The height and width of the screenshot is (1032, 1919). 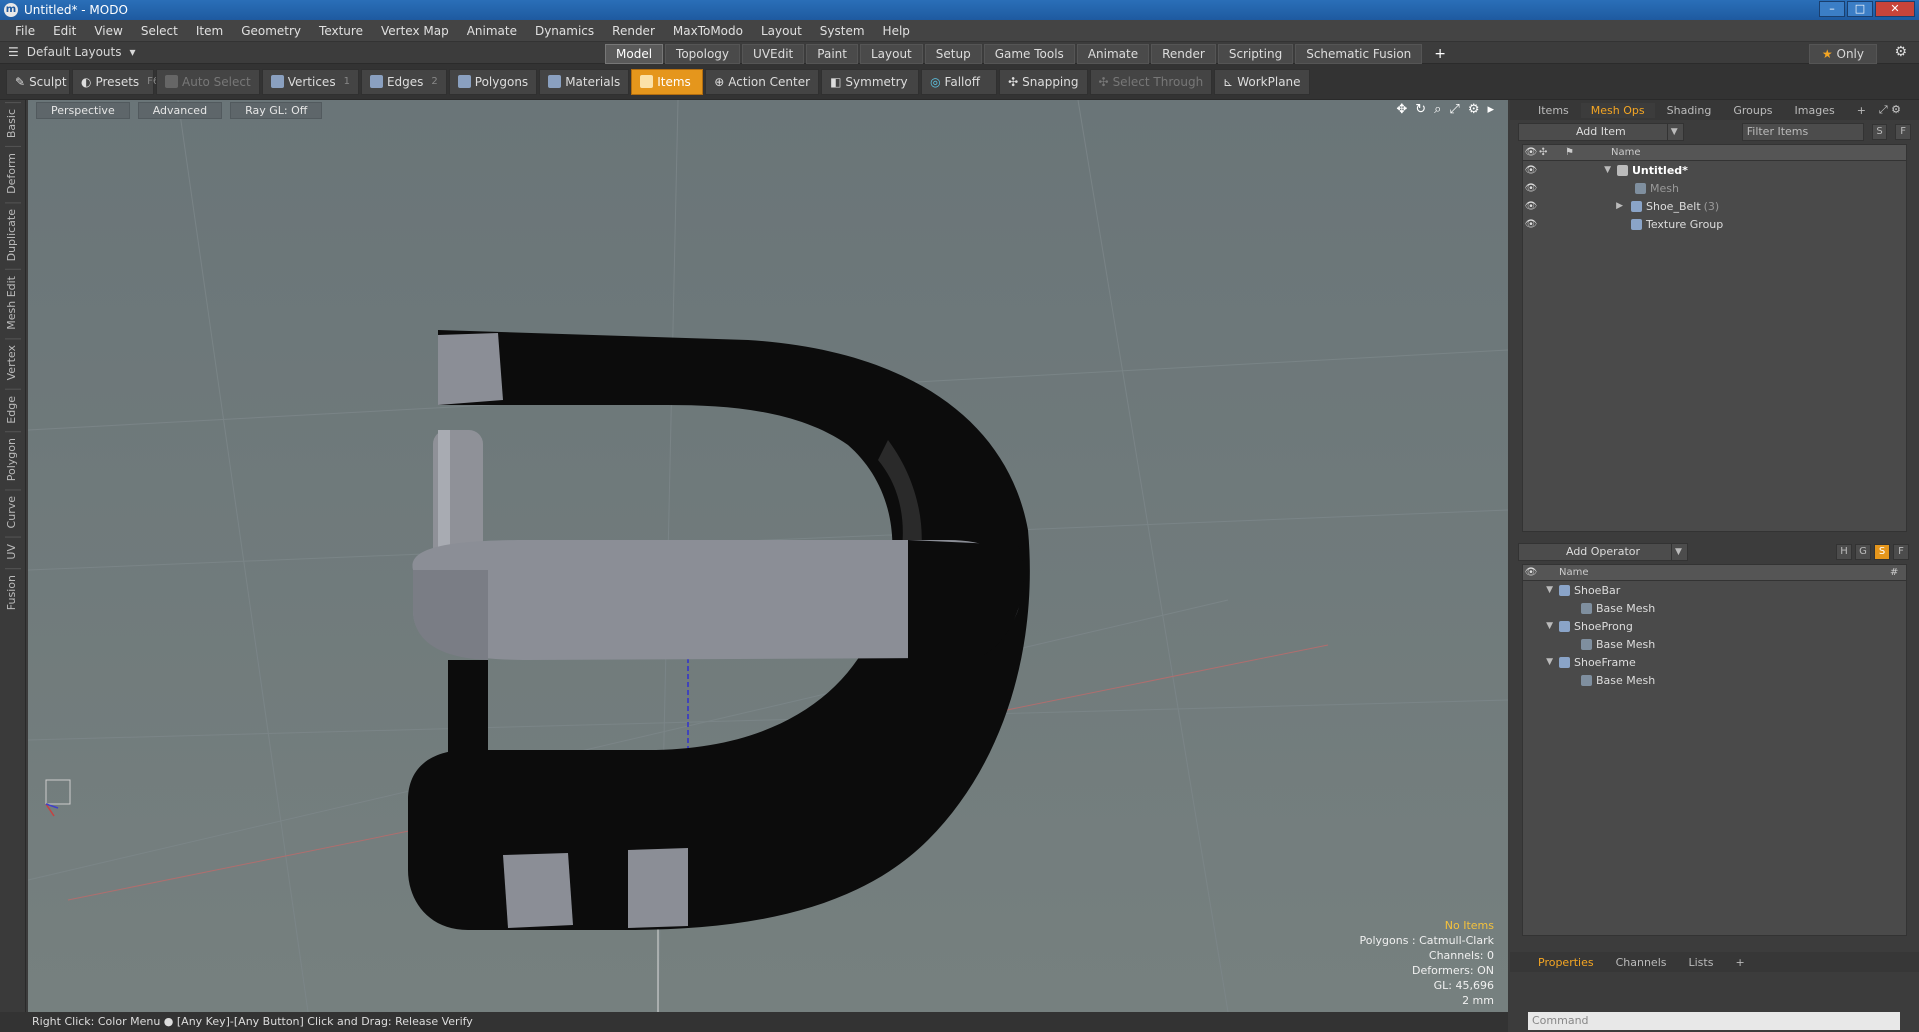 I want to click on menu-animate: Animate, so click(x=492, y=31).